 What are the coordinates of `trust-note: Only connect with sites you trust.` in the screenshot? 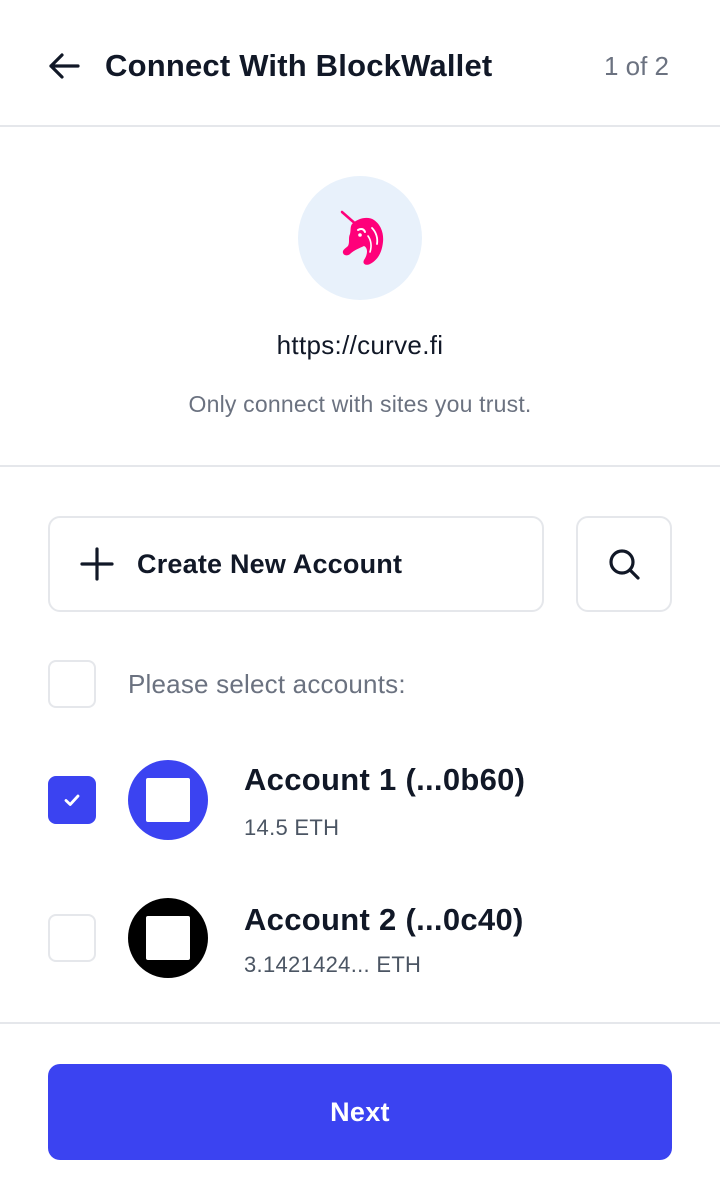 It's located at (360, 404).